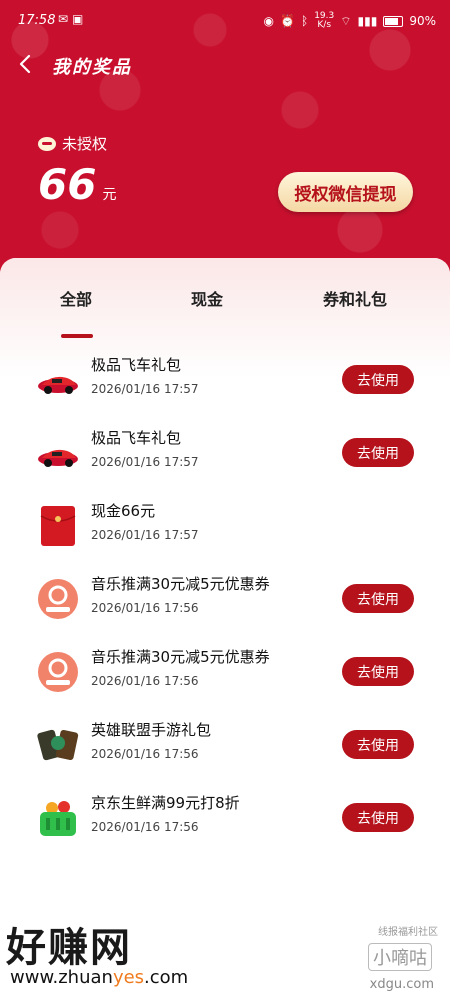 This screenshot has height=1000, width=450. I want to click on amount-unit: 元, so click(109, 195).